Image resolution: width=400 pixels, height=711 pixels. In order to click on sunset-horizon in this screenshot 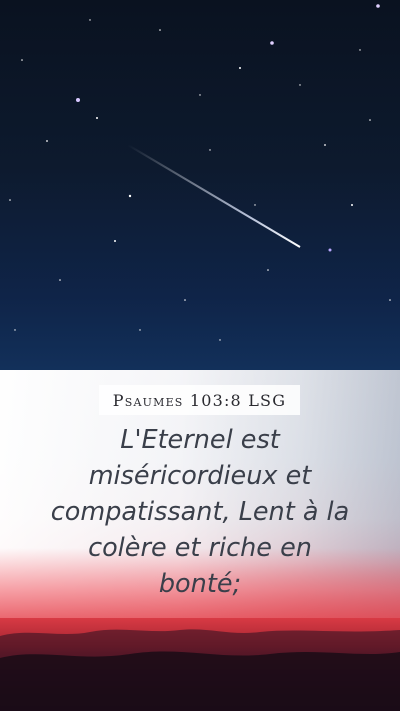, I will do `click(200, 664)`.